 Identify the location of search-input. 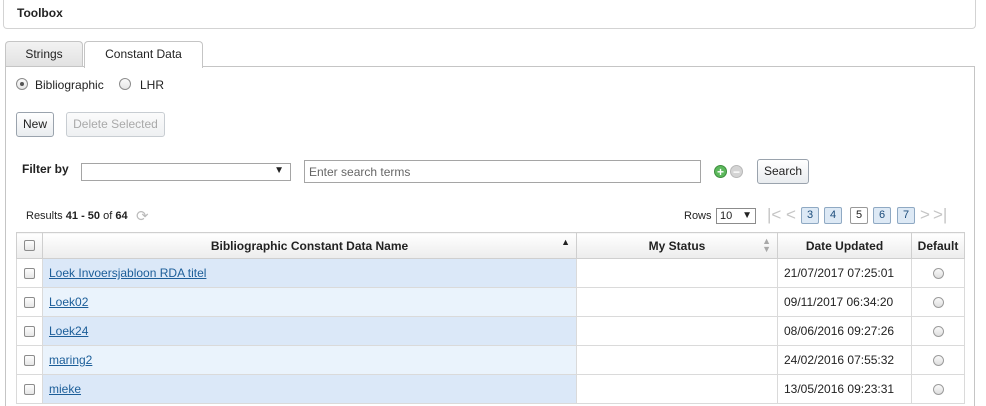
(502, 171).